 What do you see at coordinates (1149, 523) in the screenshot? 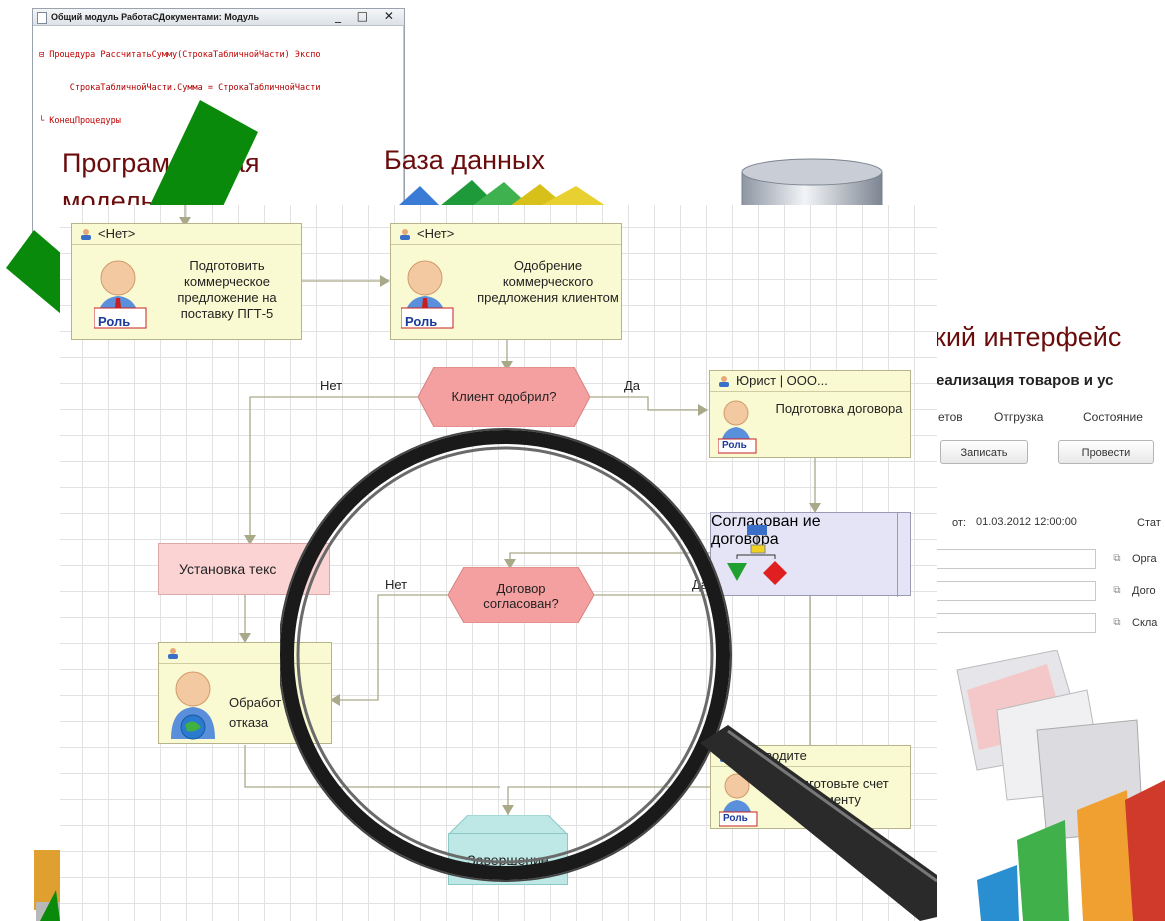
I see `status-label: Стат` at bounding box center [1149, 523].